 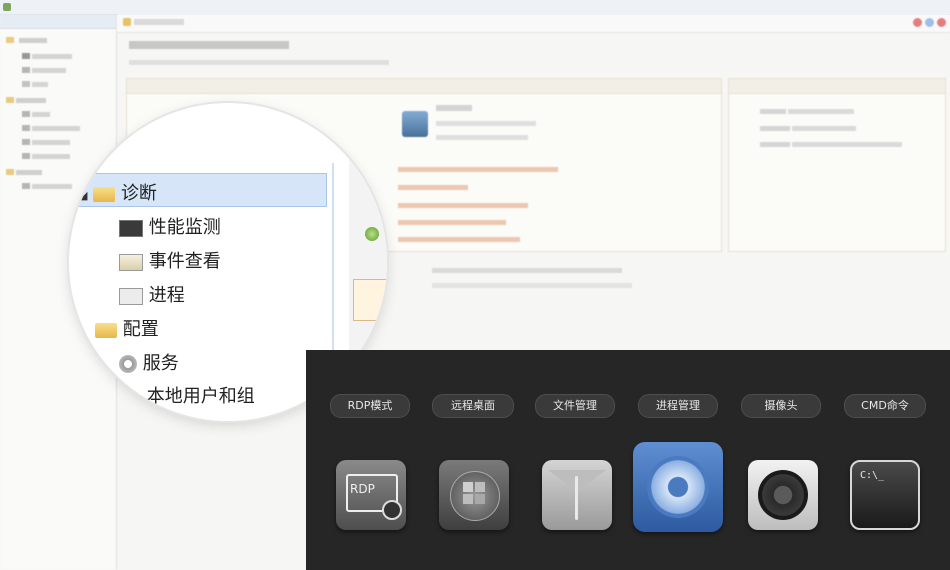 I want to click on file-manager-button: 文件管理, so click(x=575, y=406).